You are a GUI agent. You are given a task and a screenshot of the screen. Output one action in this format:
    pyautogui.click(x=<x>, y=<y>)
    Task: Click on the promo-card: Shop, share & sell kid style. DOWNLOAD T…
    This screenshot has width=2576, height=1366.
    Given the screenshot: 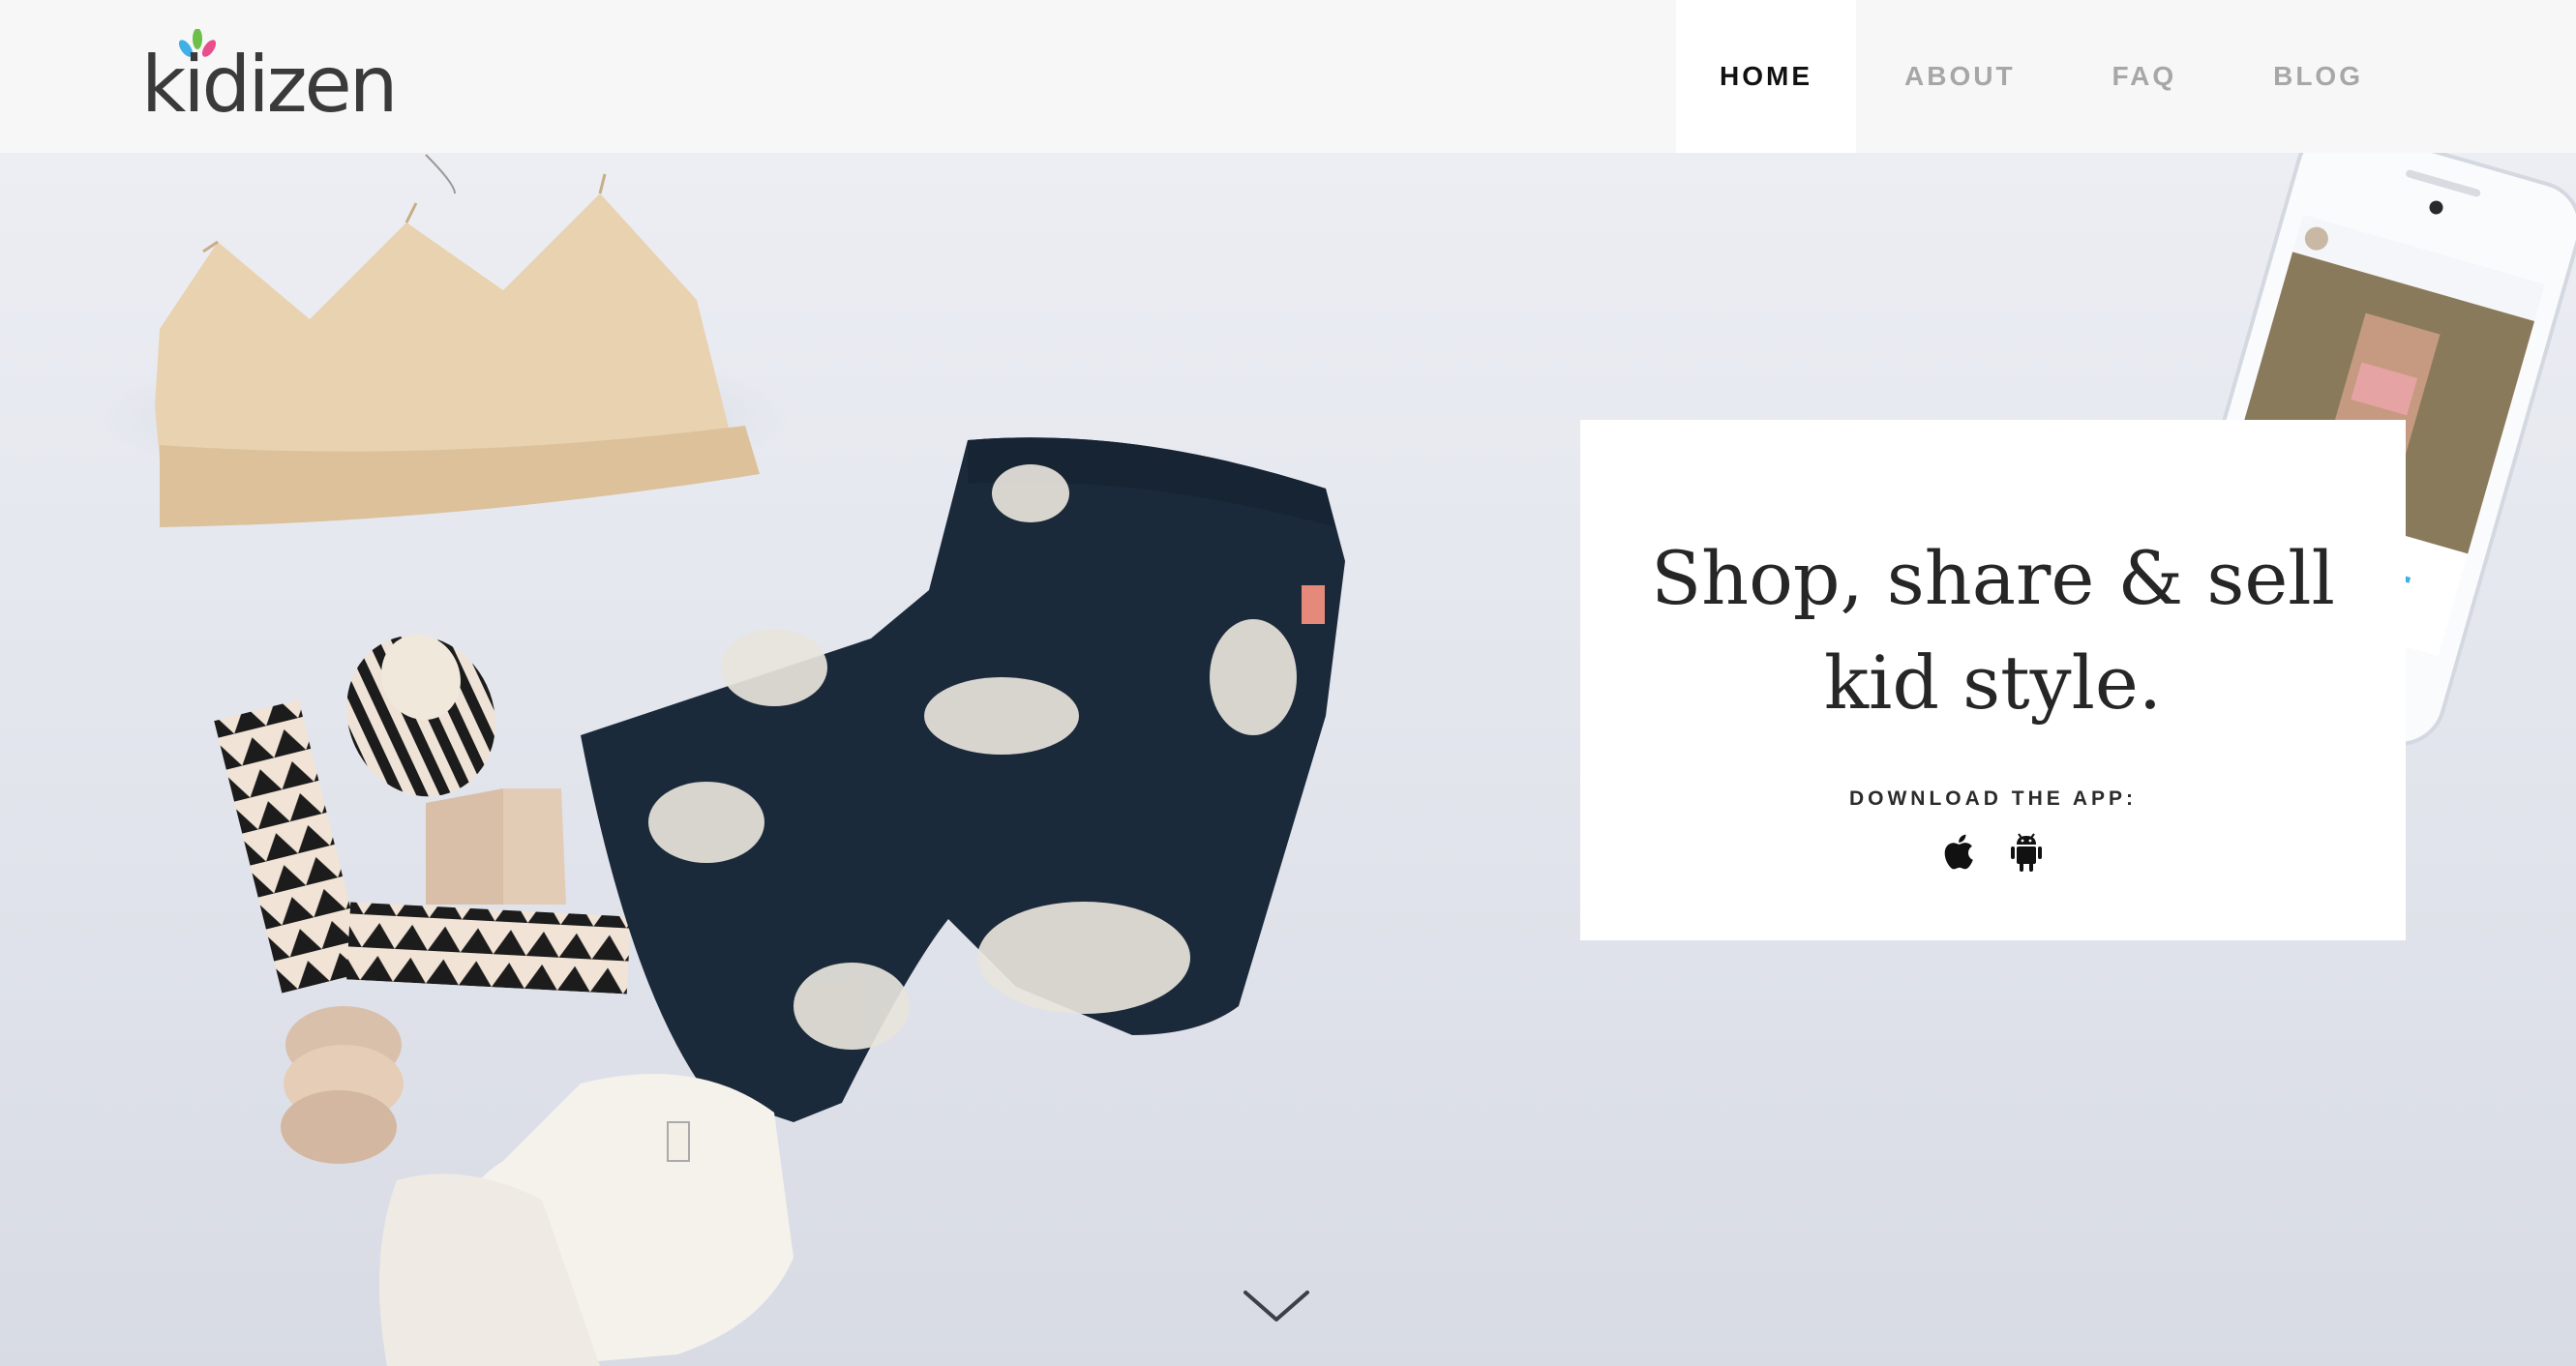 What is the action you would take?
    pyautogui.click(x=1993, y=680)
    